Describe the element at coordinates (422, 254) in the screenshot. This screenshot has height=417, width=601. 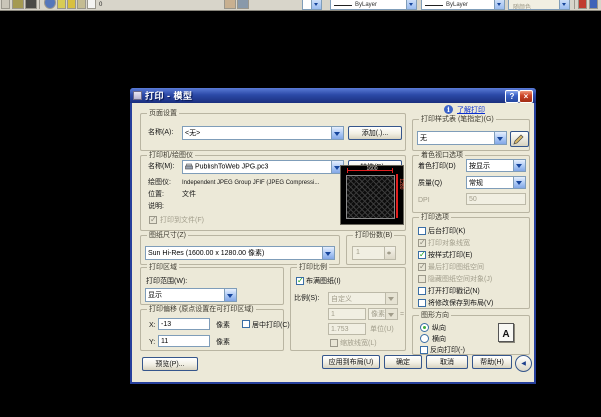
I see `plot-option-checkbox-plotstyles` at that location.